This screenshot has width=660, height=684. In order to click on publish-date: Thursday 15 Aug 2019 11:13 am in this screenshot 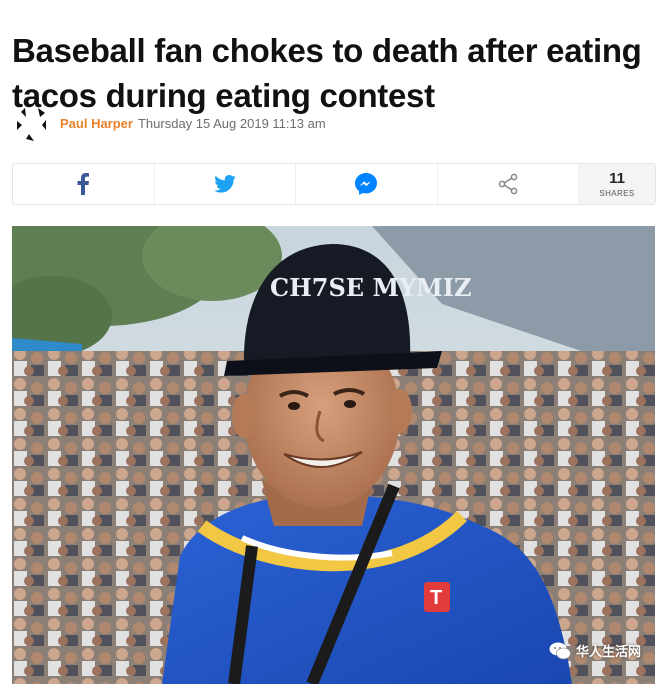, I will do `click(231, 123)`.